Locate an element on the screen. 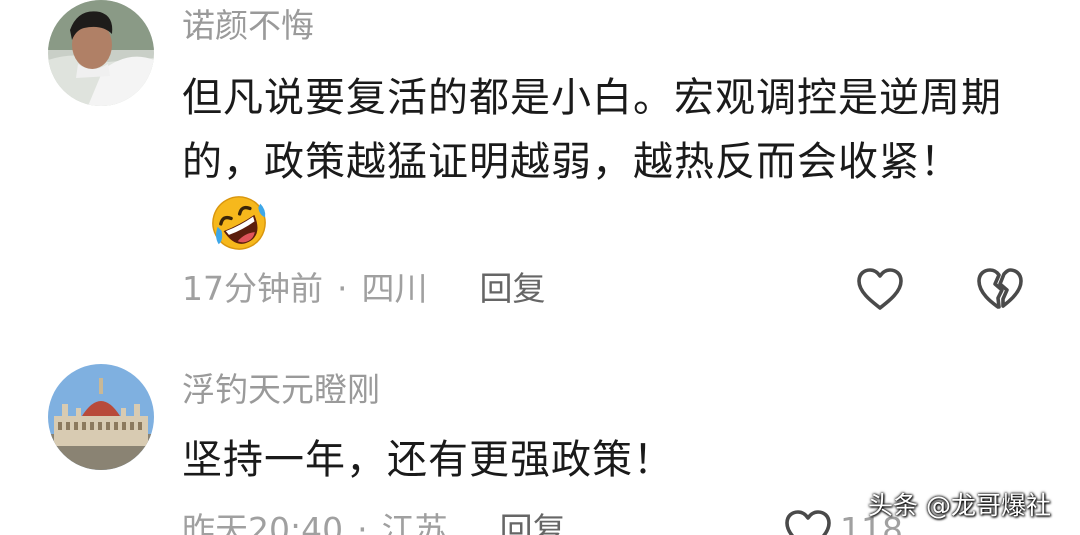  comment-meta: 17分钟前 · 四川 回复 is located at coordinates (364, 289).